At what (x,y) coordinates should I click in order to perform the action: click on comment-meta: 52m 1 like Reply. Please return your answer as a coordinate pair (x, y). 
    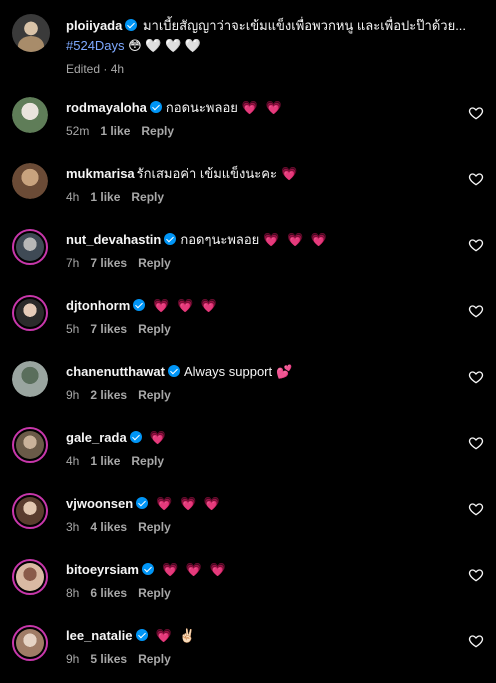
    Looking at the image, I should click on (266, 131).